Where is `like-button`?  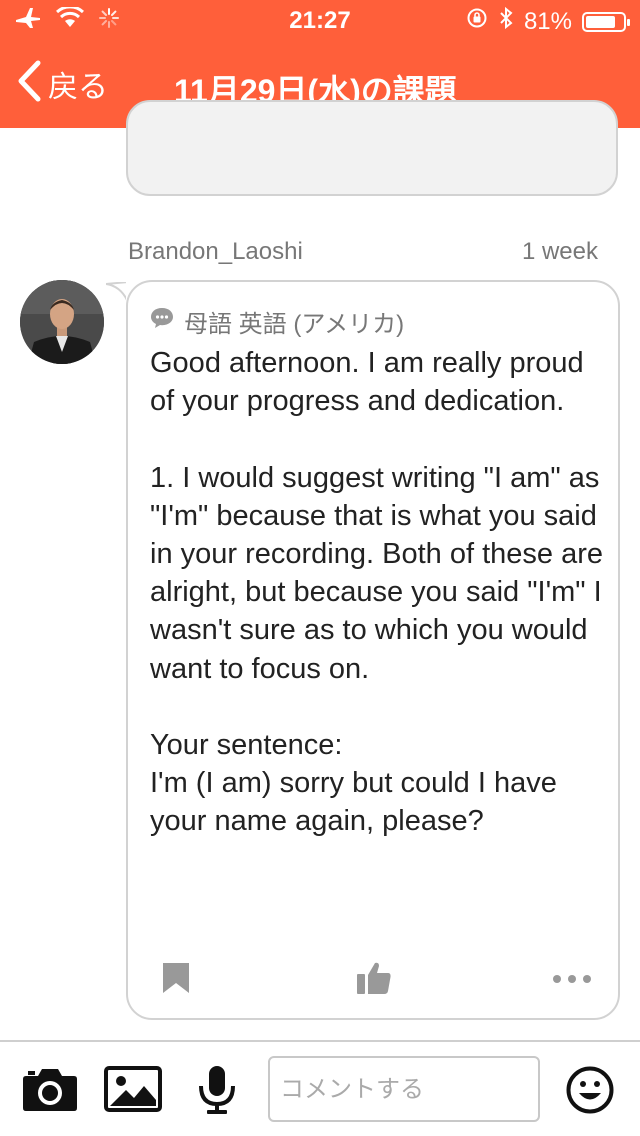 like-button is located at coordinates (374, 980).